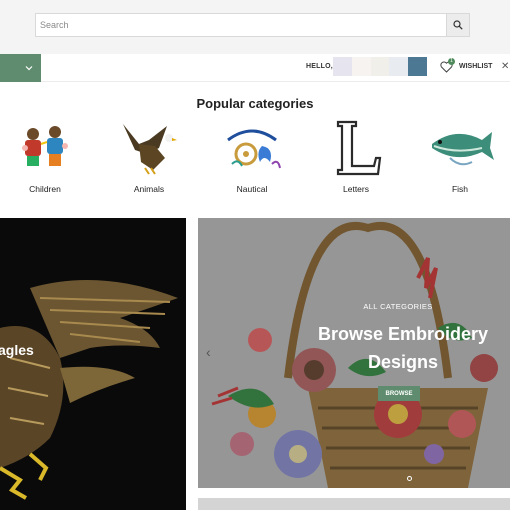  Describe the element at coordinates (505, 66) in the screenshot. I see `close-icon: ✕` at that location.